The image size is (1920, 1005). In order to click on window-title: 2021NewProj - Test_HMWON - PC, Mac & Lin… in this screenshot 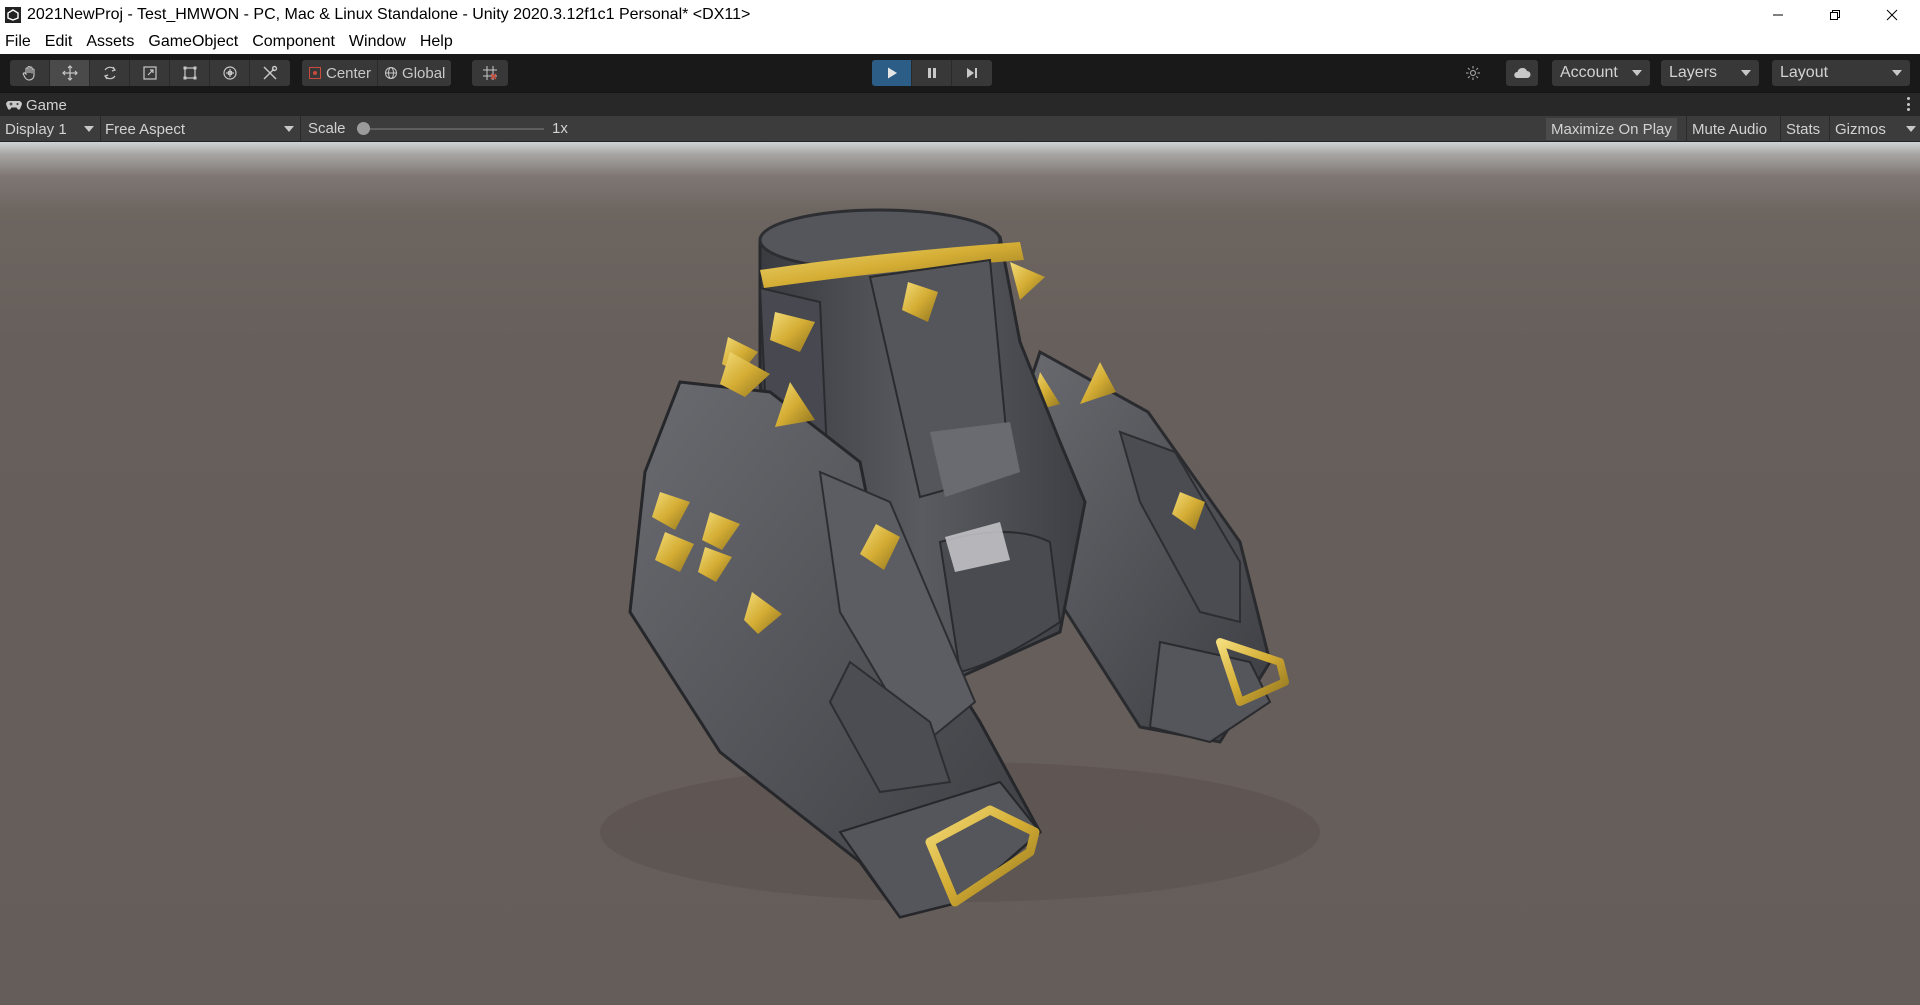, I will do `click(389, 14)`.